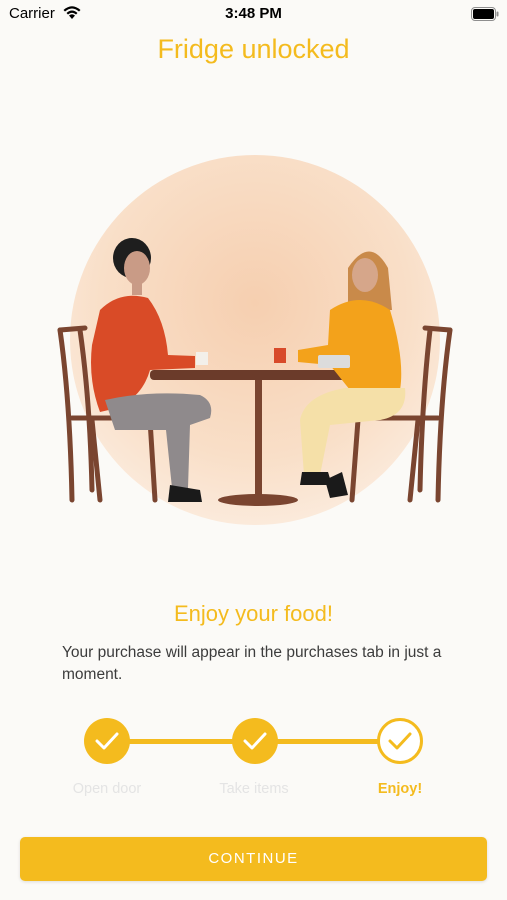 Image resolution: width=507 pixels, height=900 pixels. What do you see at coordinates (400, 789) in the screenshot?
I see `step-3-label: Enjoy!` at bounding box center [400, 789].